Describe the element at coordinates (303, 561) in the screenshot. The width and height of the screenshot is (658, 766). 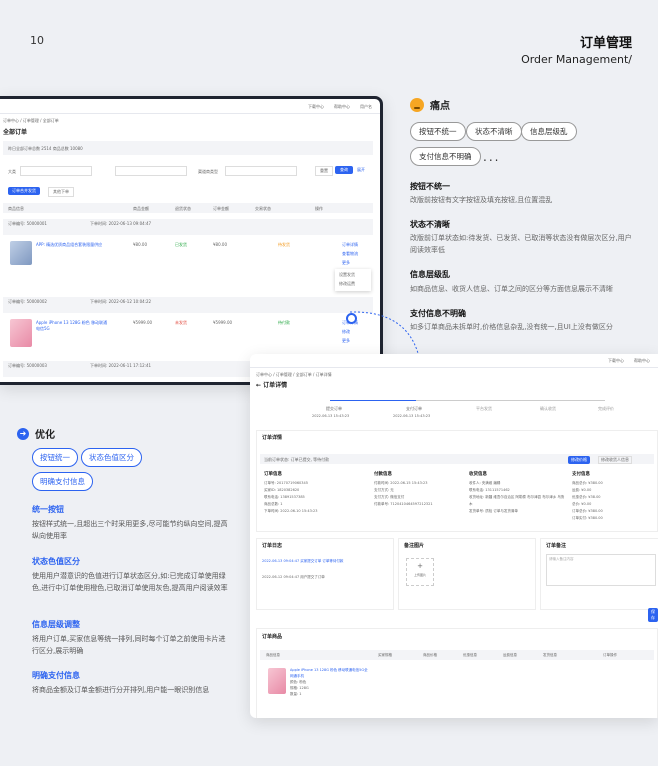
I see `log-entry: 2022-06-13 09:04:47 买家提交订单 订单等待付款` at that location.